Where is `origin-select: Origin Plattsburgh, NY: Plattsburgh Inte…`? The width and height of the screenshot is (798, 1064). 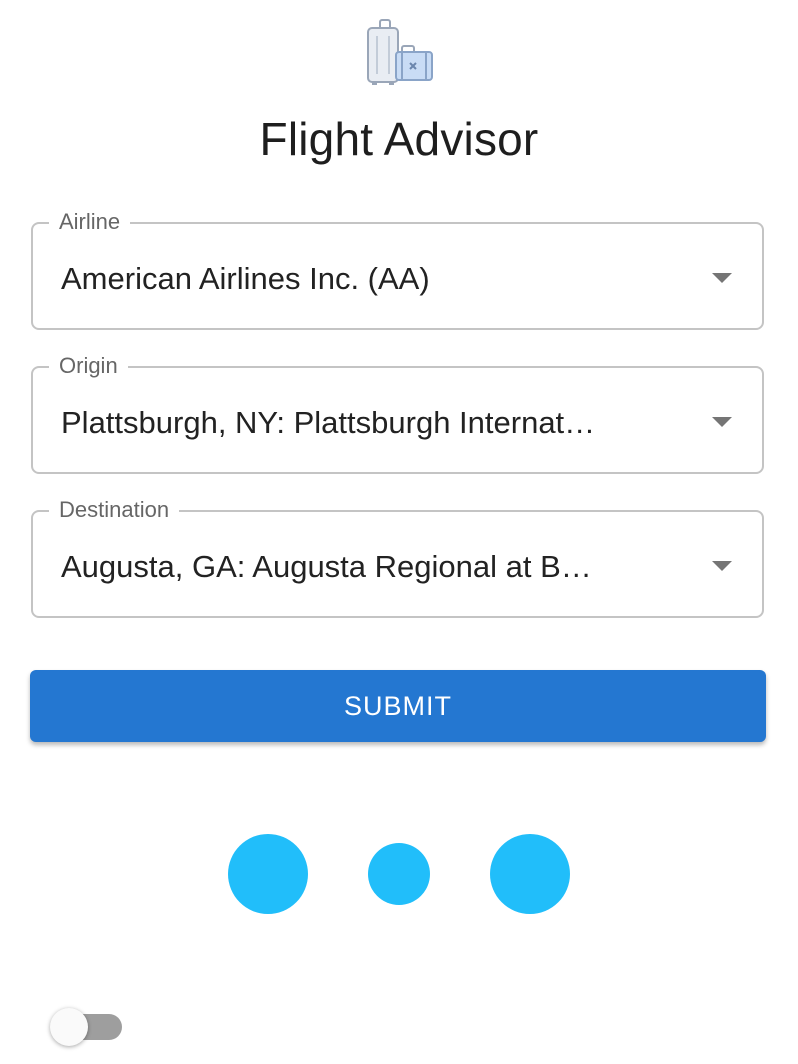
origin-select: Origin Plattsburgh, NY: Plattsburgh Inte… is located at coordinates (397, 413).